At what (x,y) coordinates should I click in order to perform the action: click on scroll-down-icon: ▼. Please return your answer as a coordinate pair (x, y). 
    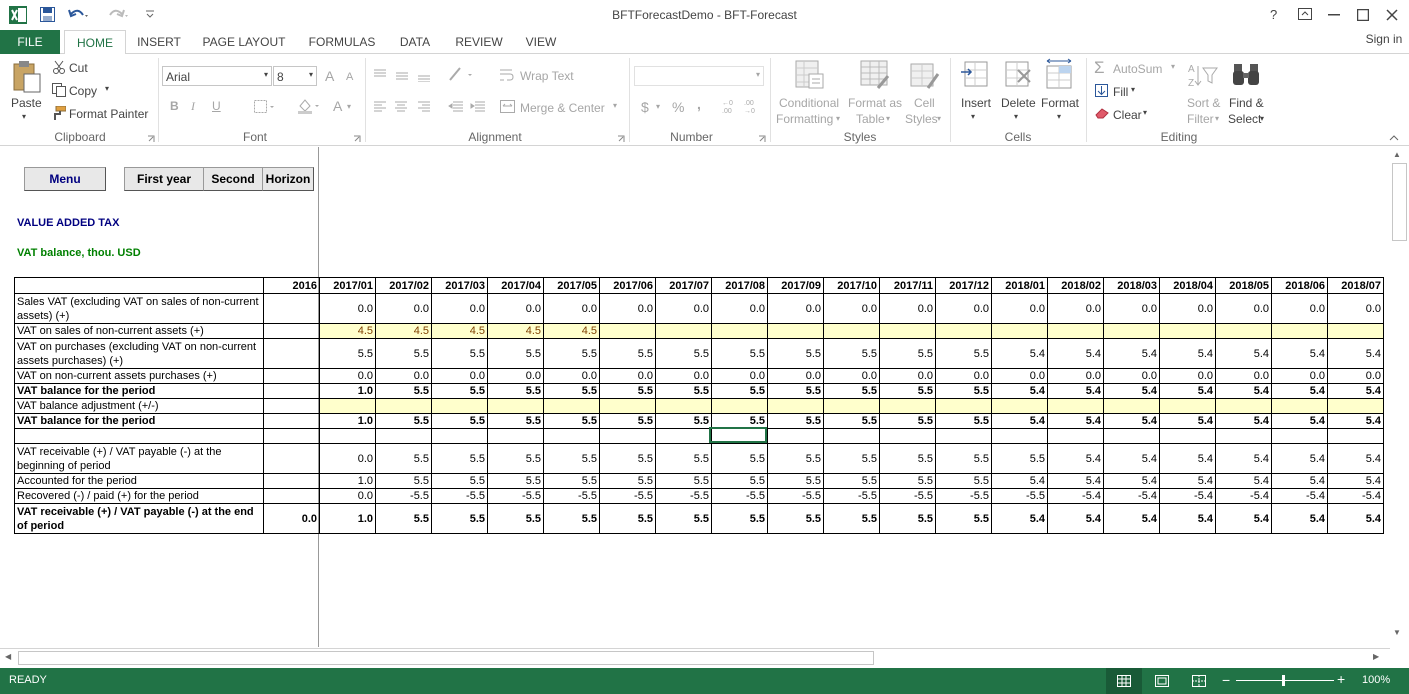
    Looking at the image, I should click on (1397, 632).